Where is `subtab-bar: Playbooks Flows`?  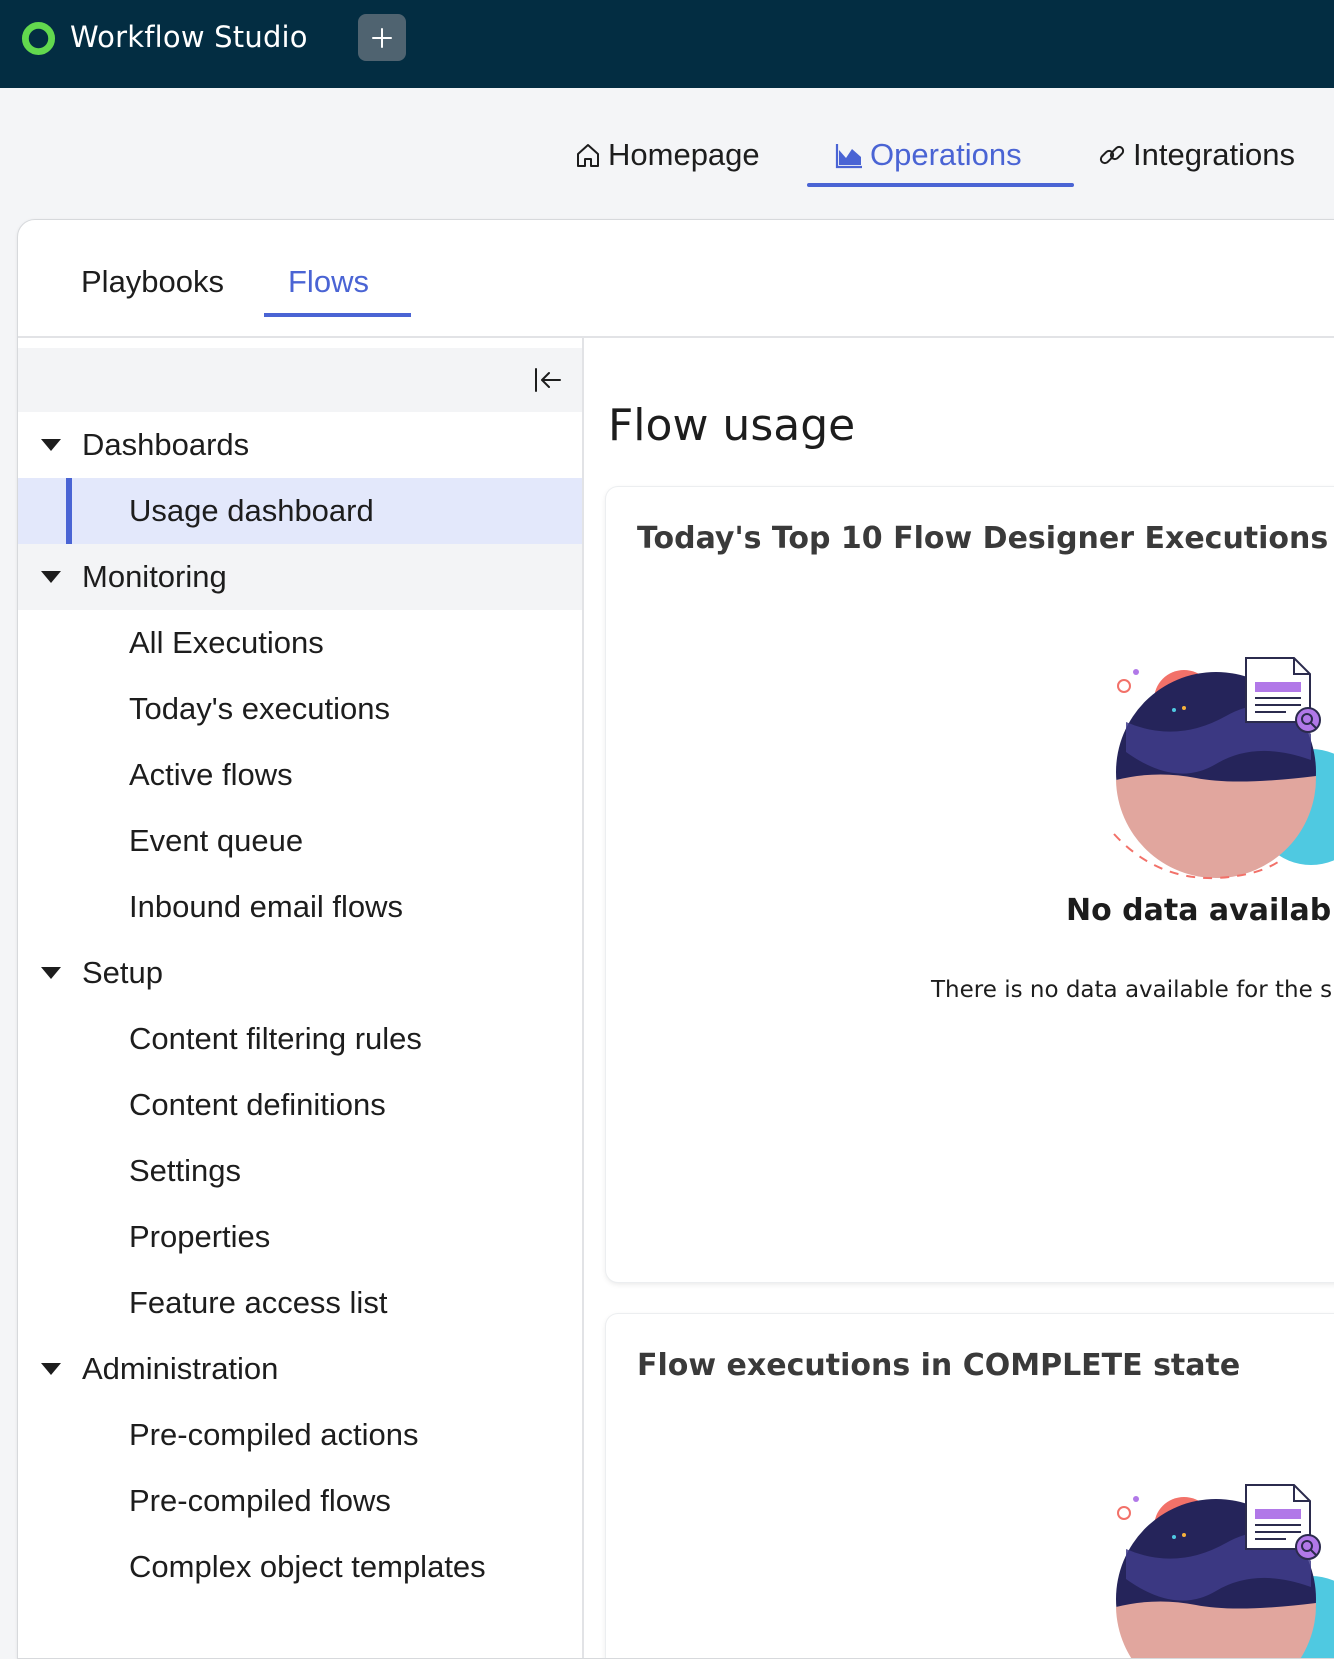
subtab-bar: Playbooks Flows is located at coordinates (676, 279).